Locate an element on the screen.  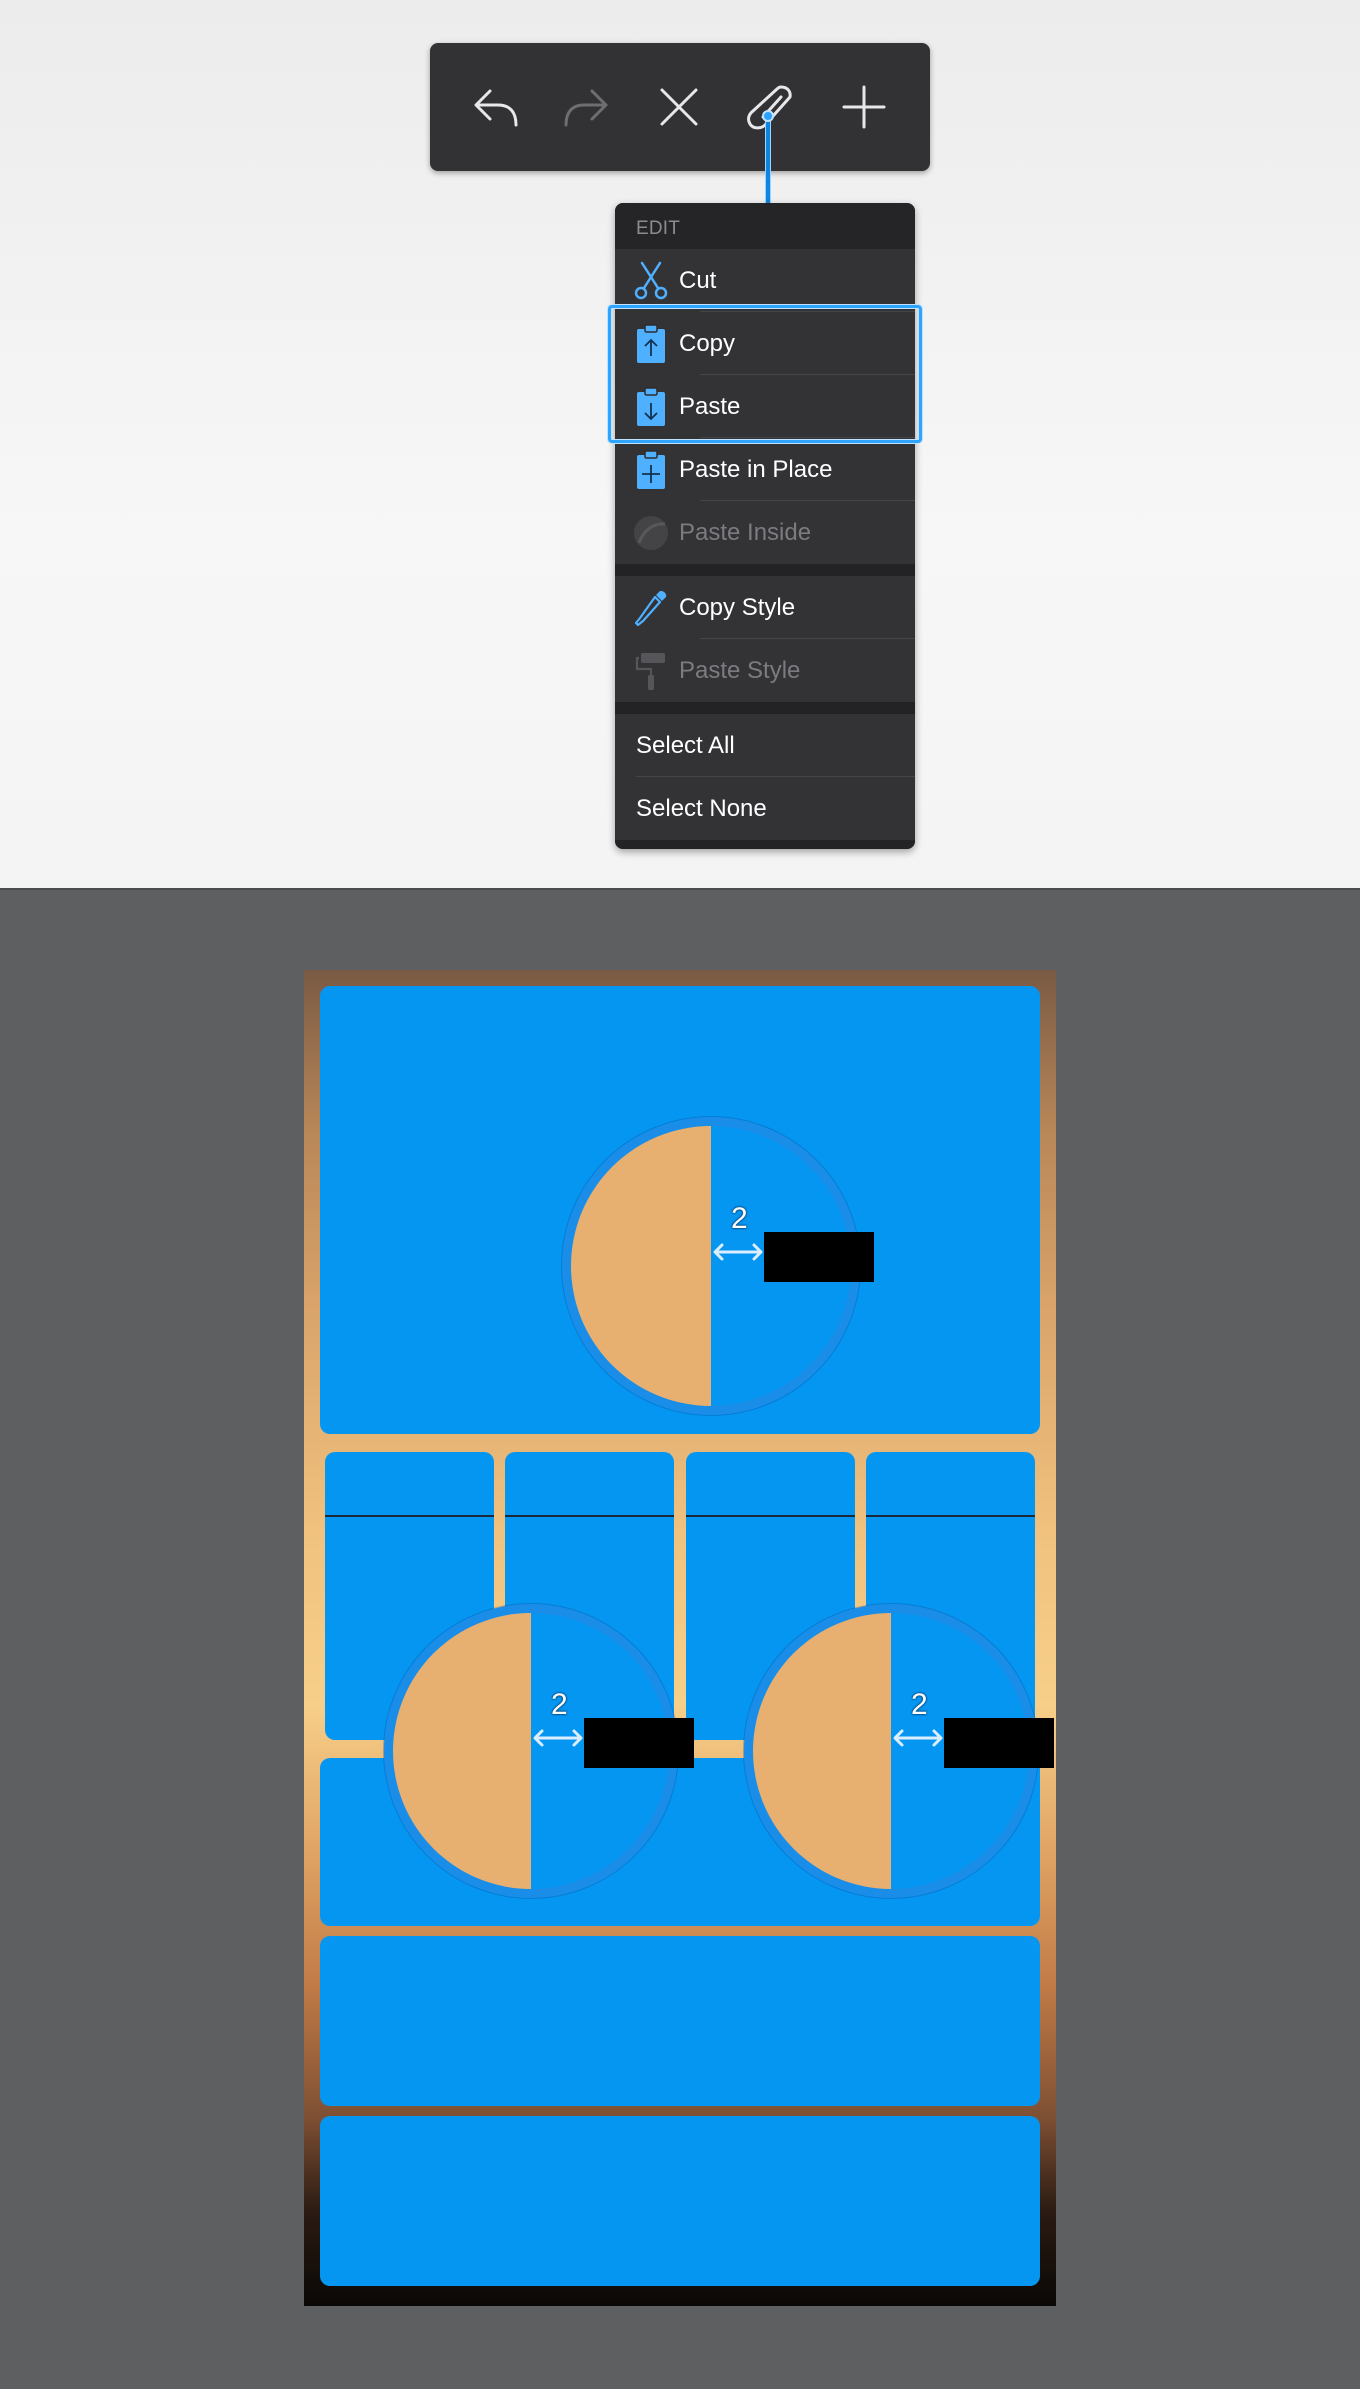
menu-item-paste-style: Paste Style is located at coordinates (765, 670).